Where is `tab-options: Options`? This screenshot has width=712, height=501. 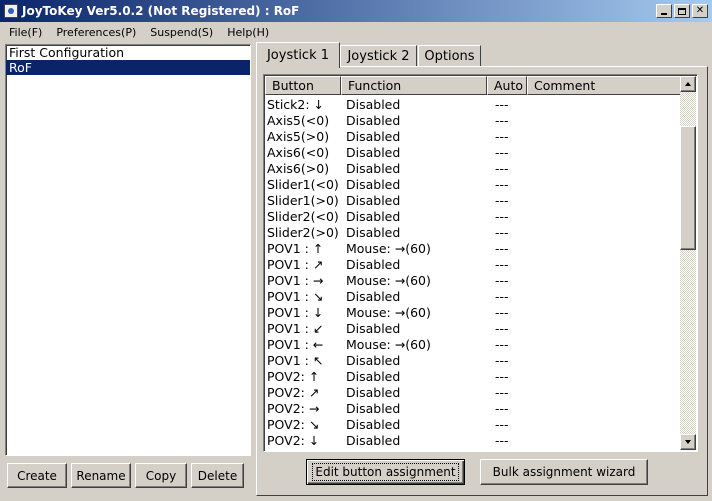
tab-options: Options is located at coordinates (449, 56).